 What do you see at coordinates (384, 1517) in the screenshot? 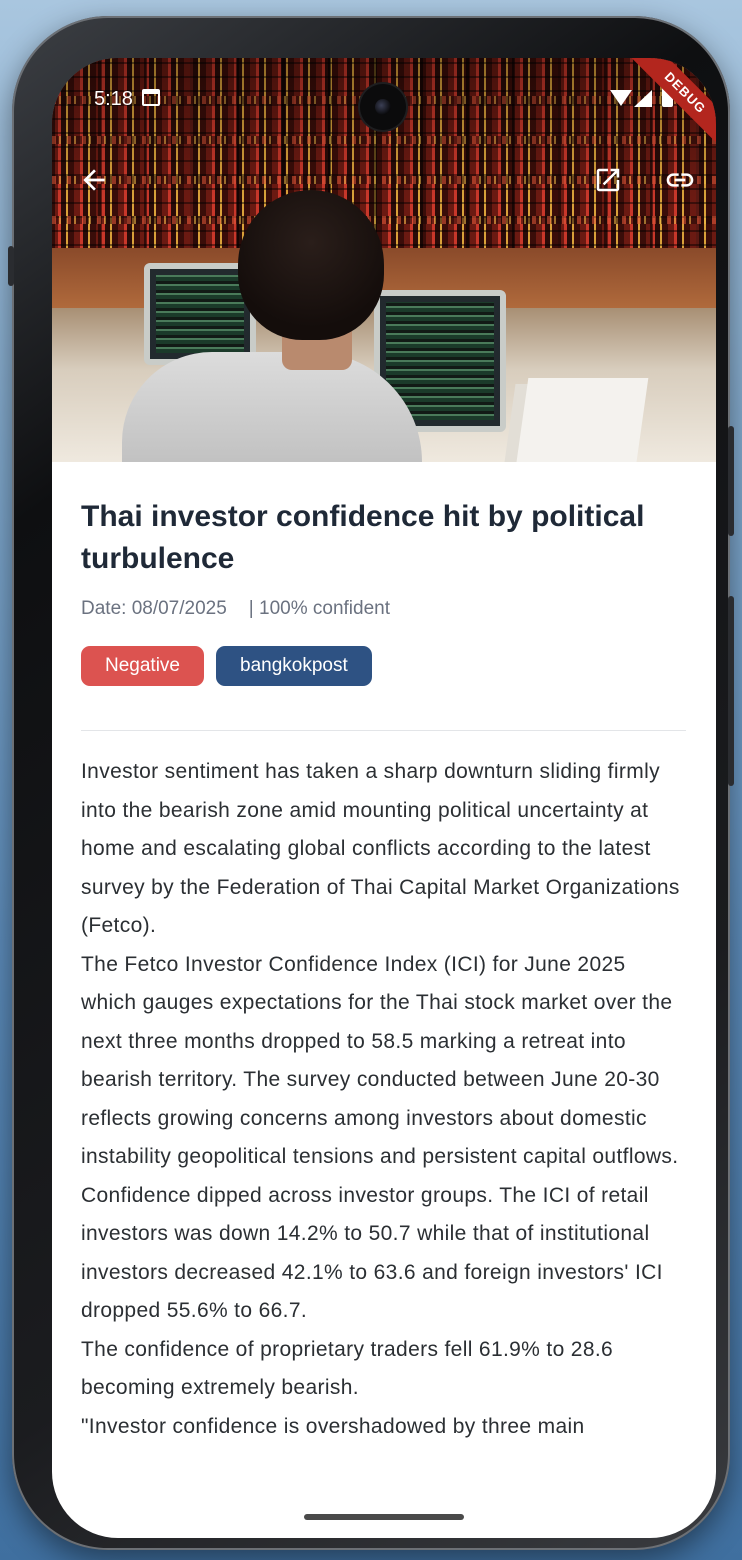
I see `home-indicator` at bounding box center [384, 1517].